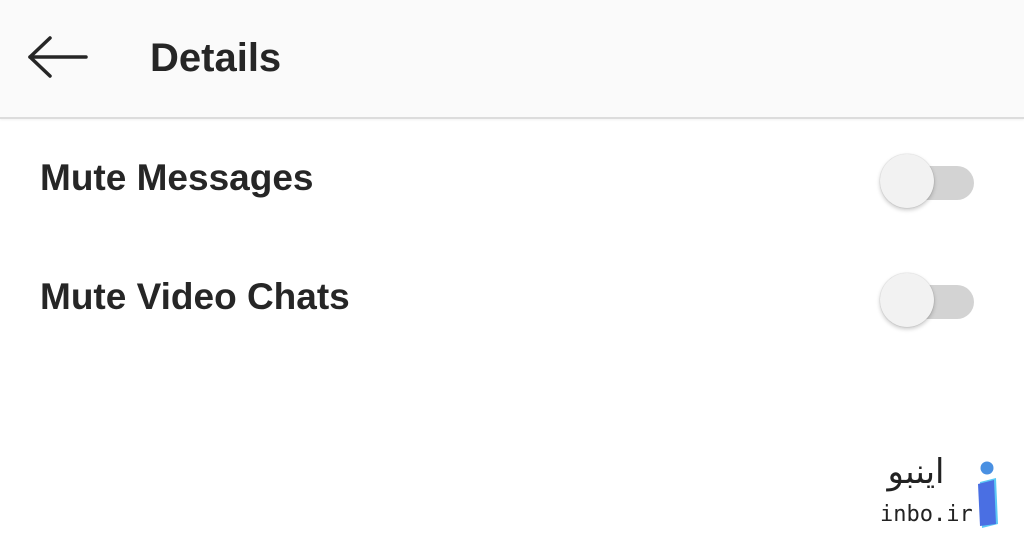 The height and width of the screenshot is (540, 1024). I want to click on back-button, so click(58, 57).